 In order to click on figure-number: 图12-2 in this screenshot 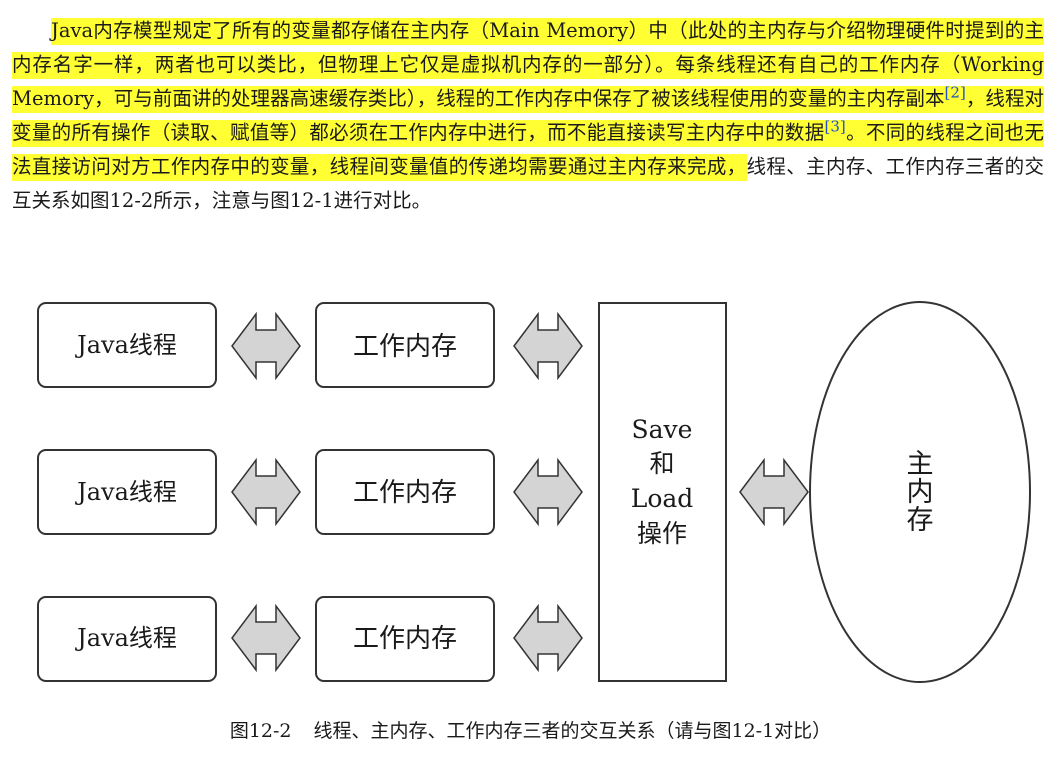, I will do `click(260, 731)`.